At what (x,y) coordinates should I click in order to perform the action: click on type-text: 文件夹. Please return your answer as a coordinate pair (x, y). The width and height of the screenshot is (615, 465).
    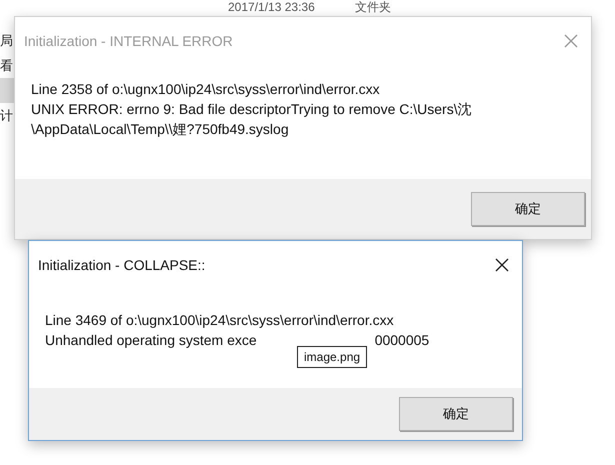
    Looking at the image, I should click on (372, 7).